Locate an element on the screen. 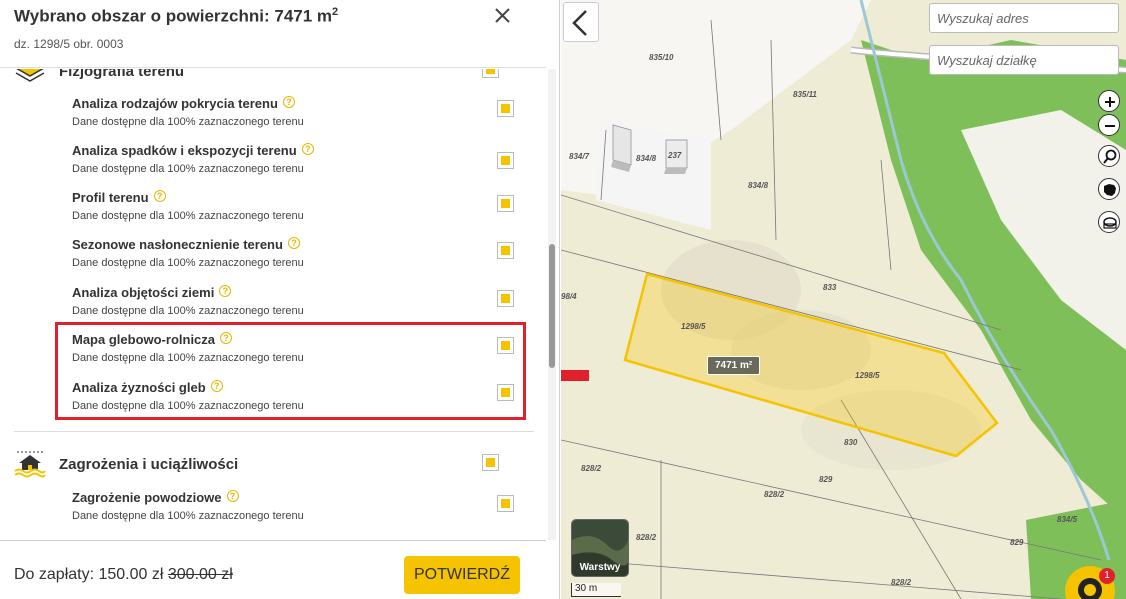  zoom-out-button is located at coordinates (1109, 125).